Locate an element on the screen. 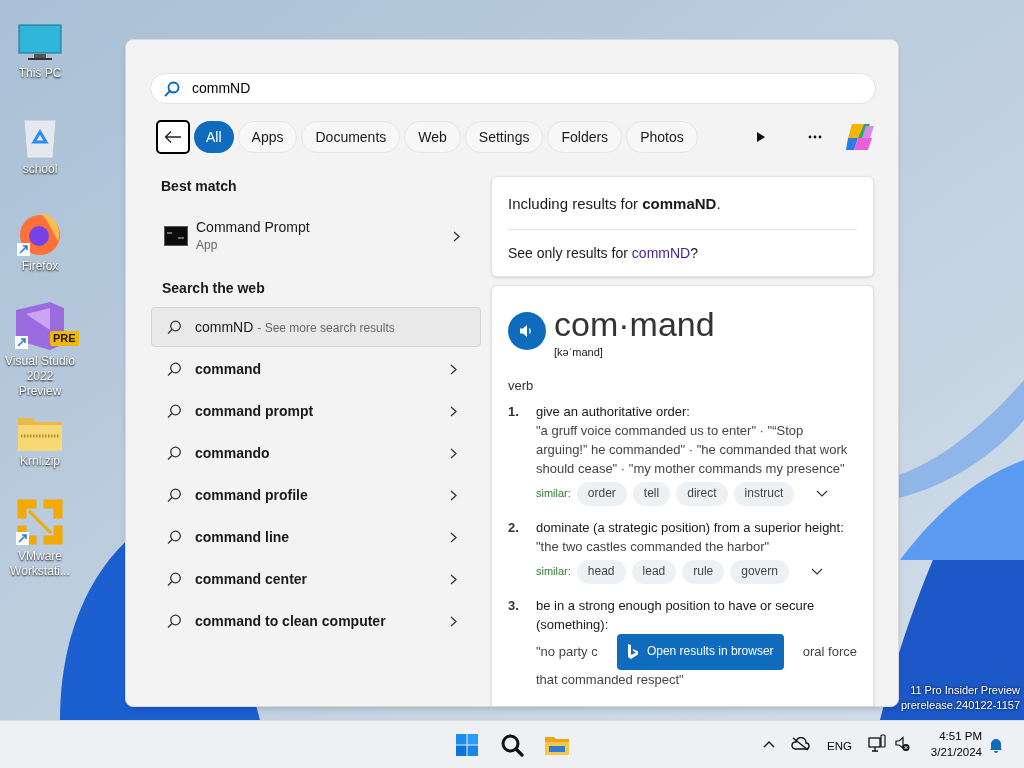 This screenshot has width=1024, height=768. synonym-chip: rule is located at coordinates (703, 571).